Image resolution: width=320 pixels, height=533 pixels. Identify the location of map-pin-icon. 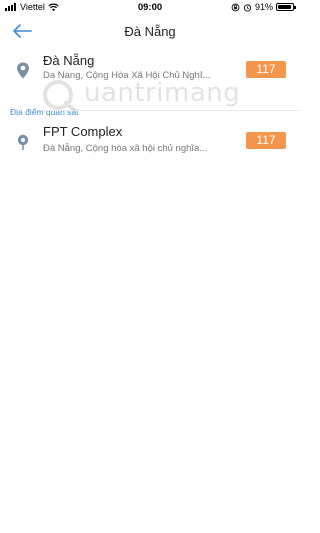
(23, 70).